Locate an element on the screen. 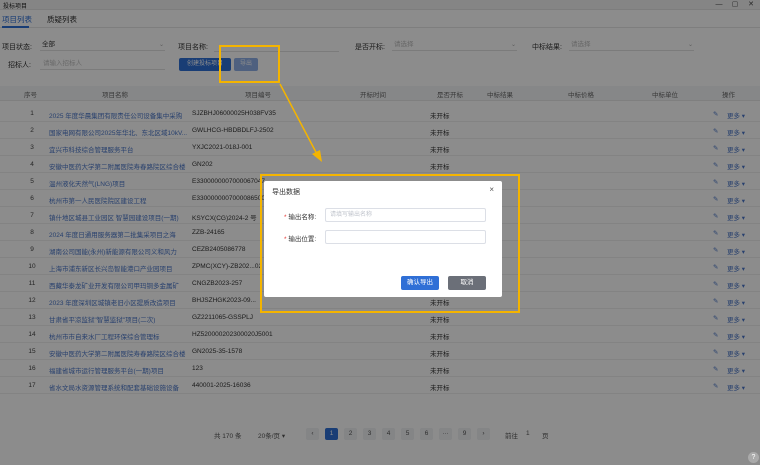 The image size is (760, 465). dialog-title: 导出数据 is located at coordinates (286, 192).